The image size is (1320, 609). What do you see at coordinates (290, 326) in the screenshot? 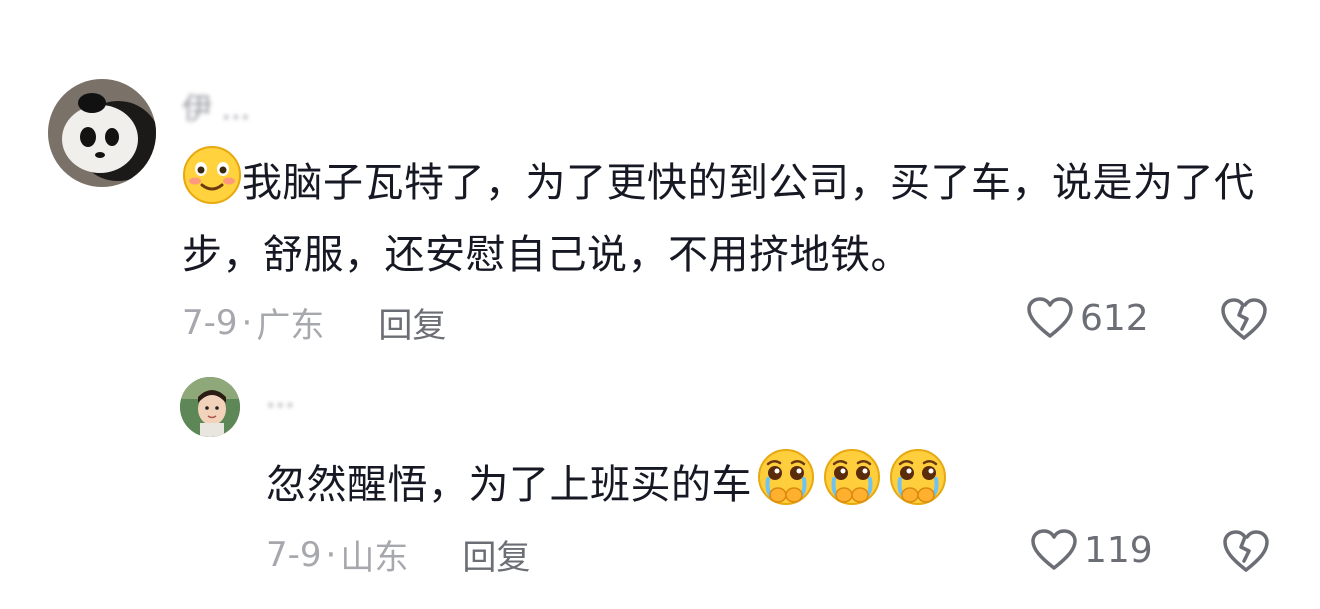
I see `comment-location: 广东` at bounding box center [290, 326].